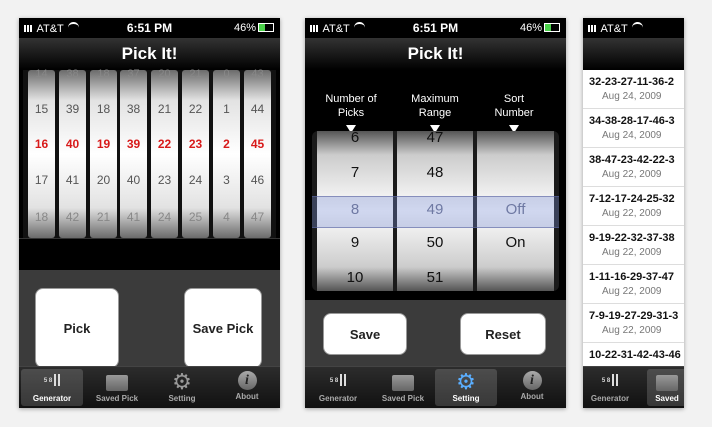  What do you see at coordinates (633, 284) in the screenshot?
I see `list-item: 1-11-16-29-37-47 Aug 22, 2009` at bounding box center [633, 284].